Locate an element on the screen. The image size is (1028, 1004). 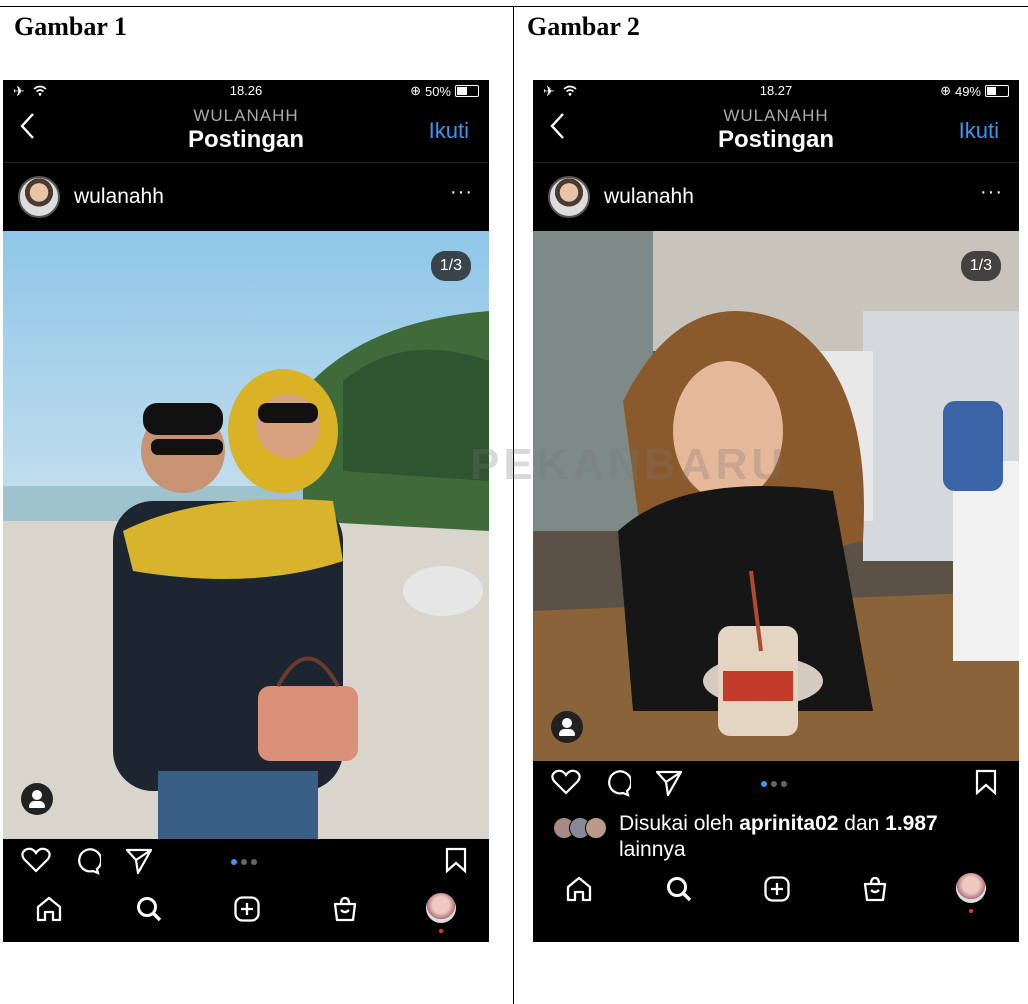
battery-percent: 50% is located at coordinates (437, 91).